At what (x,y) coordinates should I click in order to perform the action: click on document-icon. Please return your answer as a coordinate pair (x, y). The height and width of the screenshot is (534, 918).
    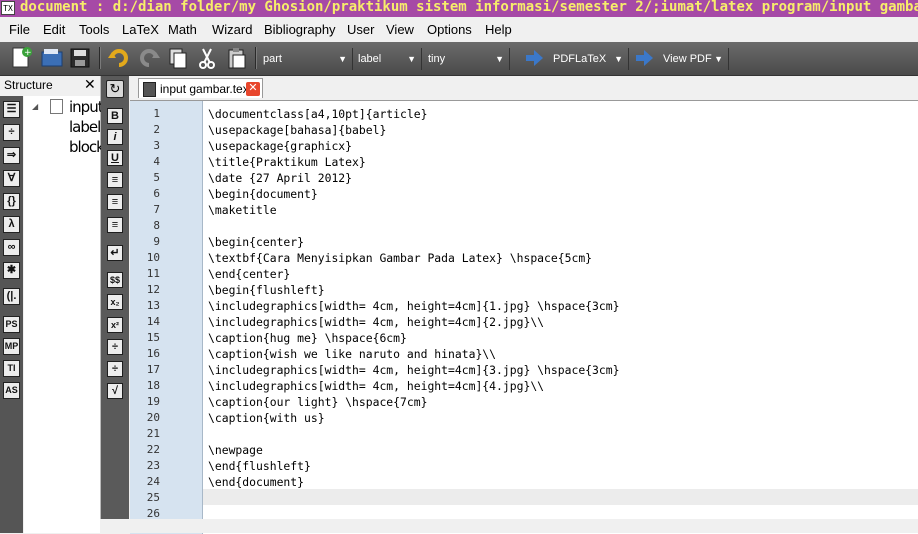
    Looking at the image, I should click on (56, 106).